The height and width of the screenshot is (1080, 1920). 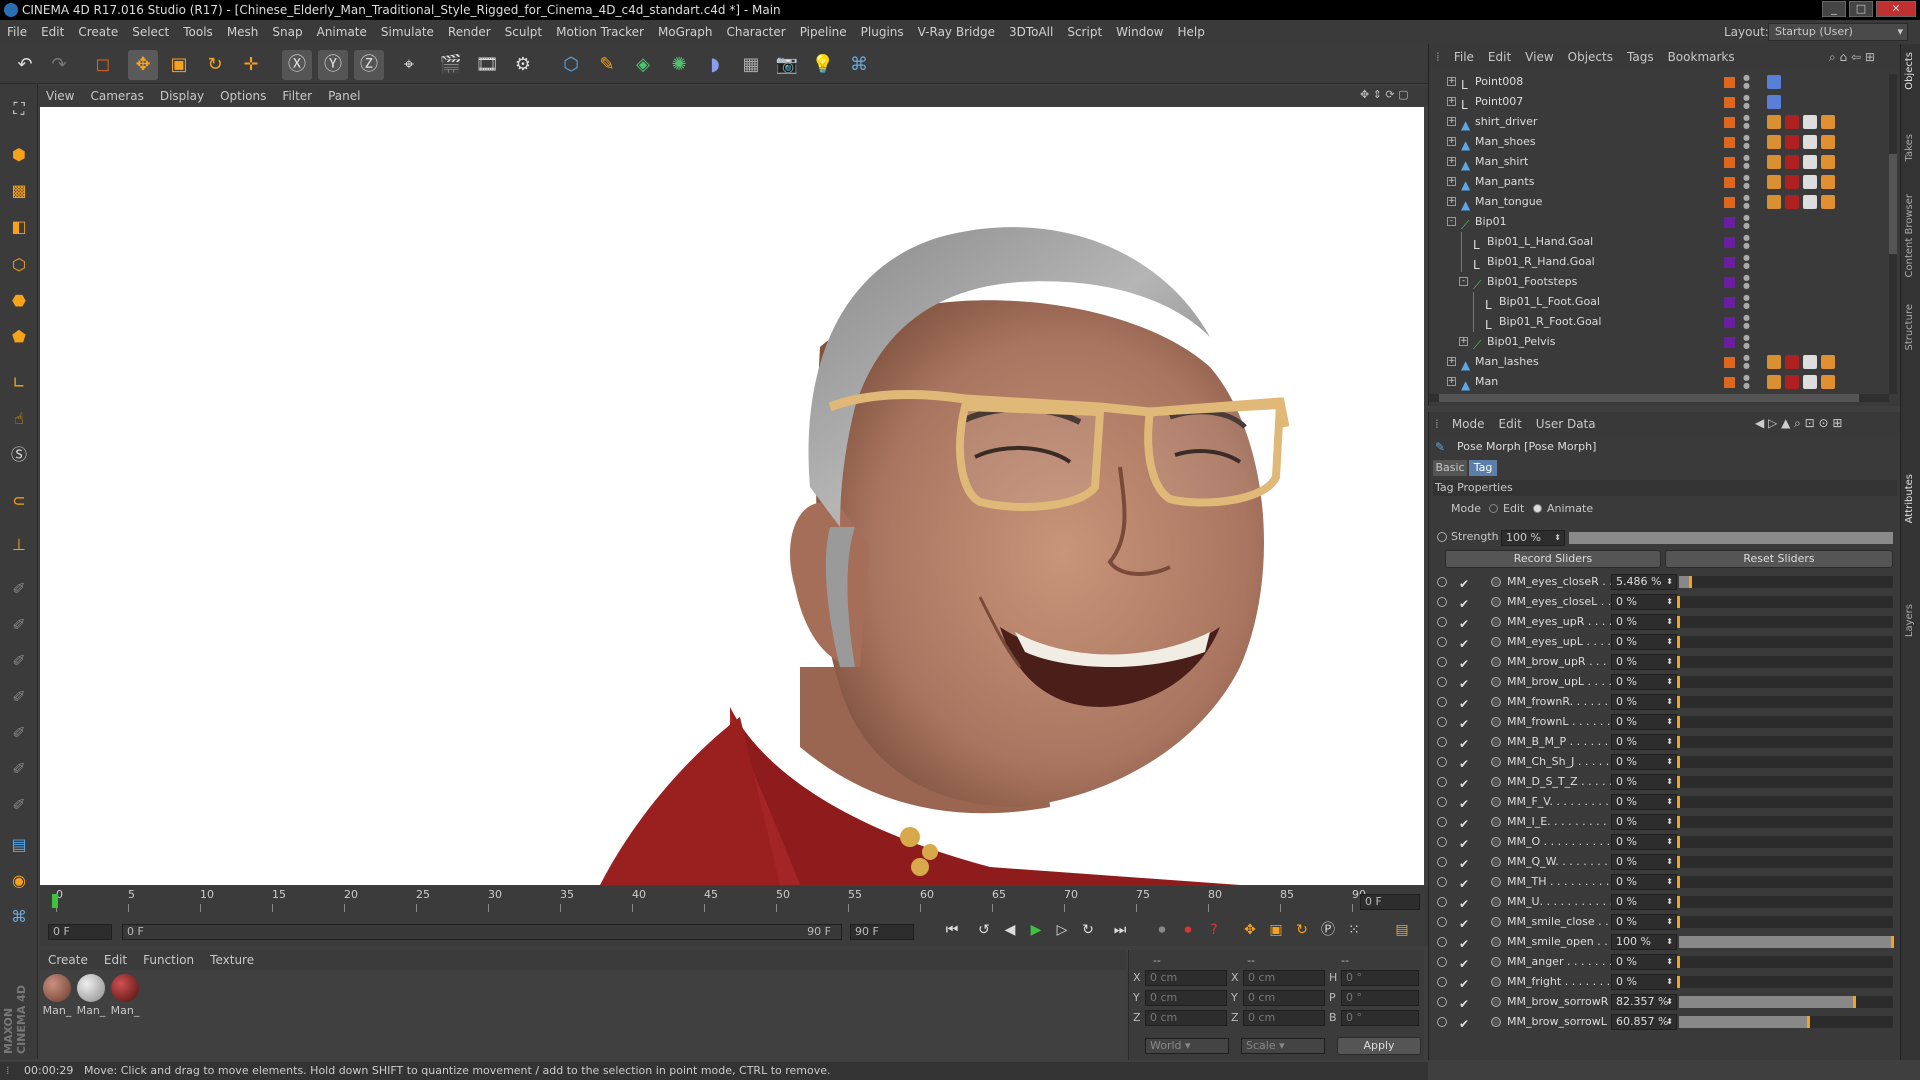 What do you see at coordinates (1665, 702) in the screenshot?
I see `morph-slider-row: ✔ MM_frownR. . . . . . . .0 % ⬍` at bounding box center [1665, 702].